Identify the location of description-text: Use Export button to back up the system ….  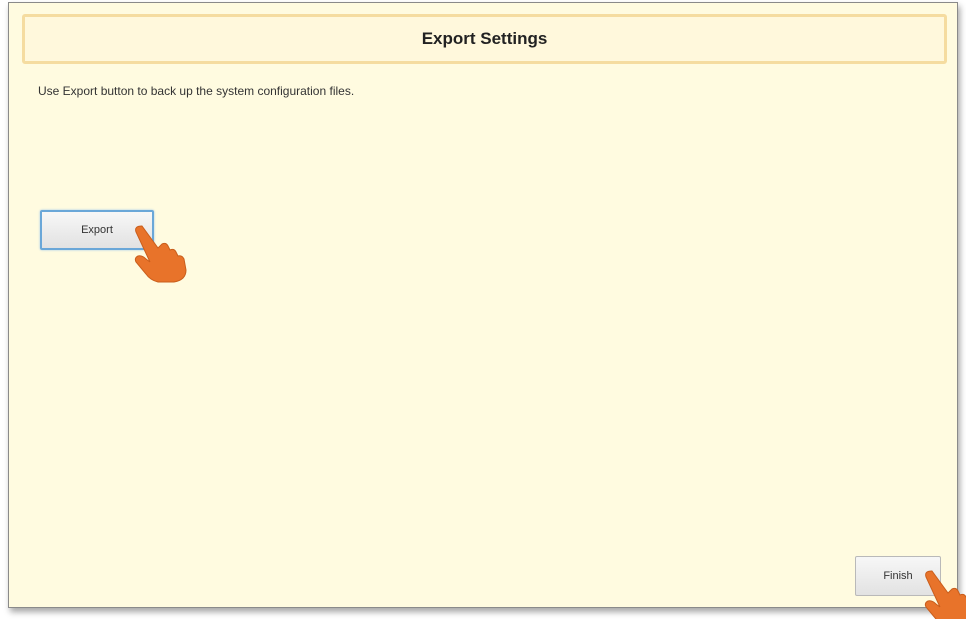
(196, 91).